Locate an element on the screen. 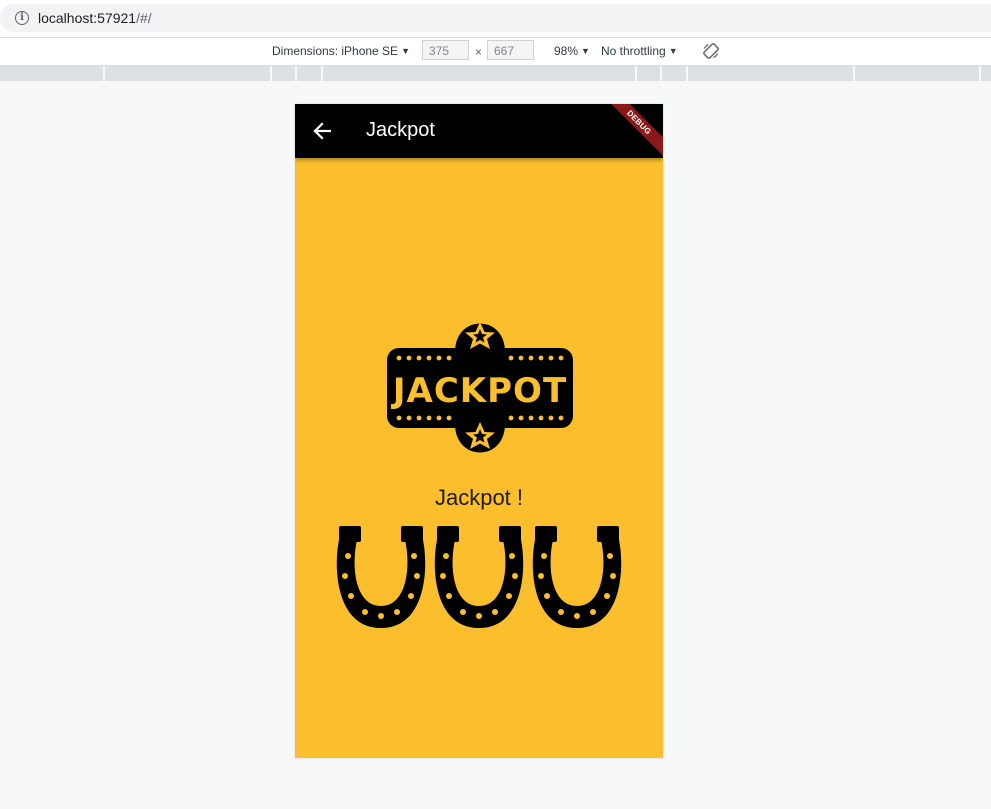 This screenshot has width=991, height=809. rotate-icon is located at coordinates (711, 51).